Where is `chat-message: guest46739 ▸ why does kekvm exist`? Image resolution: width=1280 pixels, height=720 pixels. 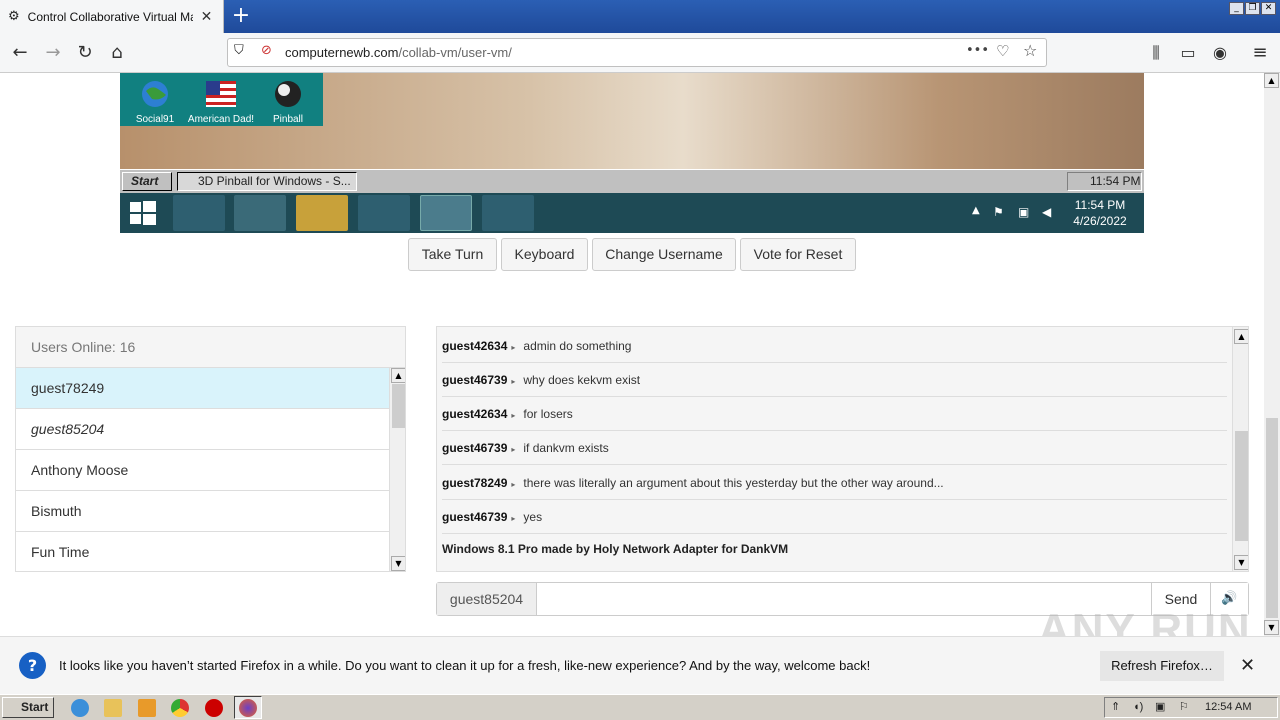 chat-message: guest46739 ▸ why does kekvm exist is located at coordinates (834, 380).